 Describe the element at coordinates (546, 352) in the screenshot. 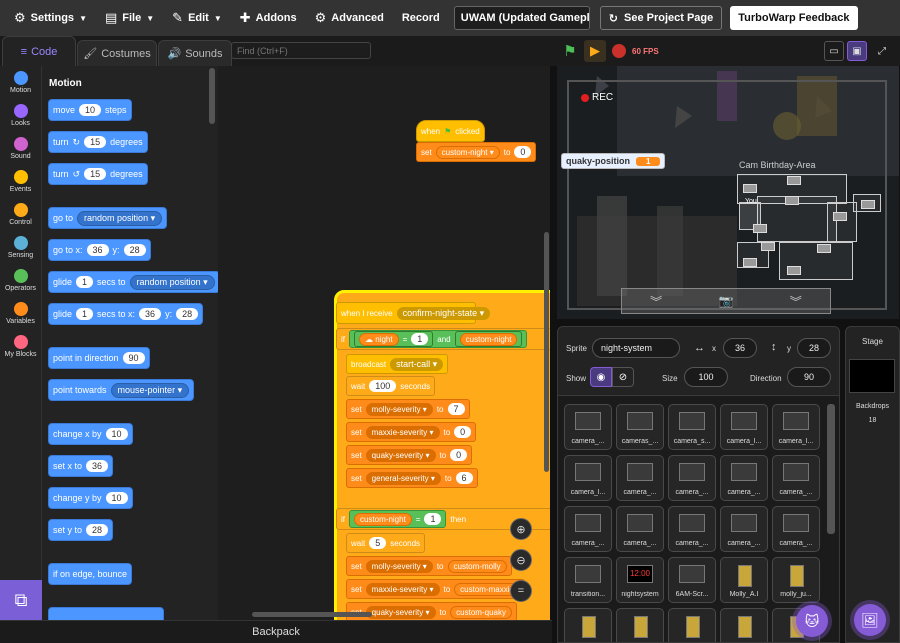

I see `workspace-vertical-scrollbar` at that location.